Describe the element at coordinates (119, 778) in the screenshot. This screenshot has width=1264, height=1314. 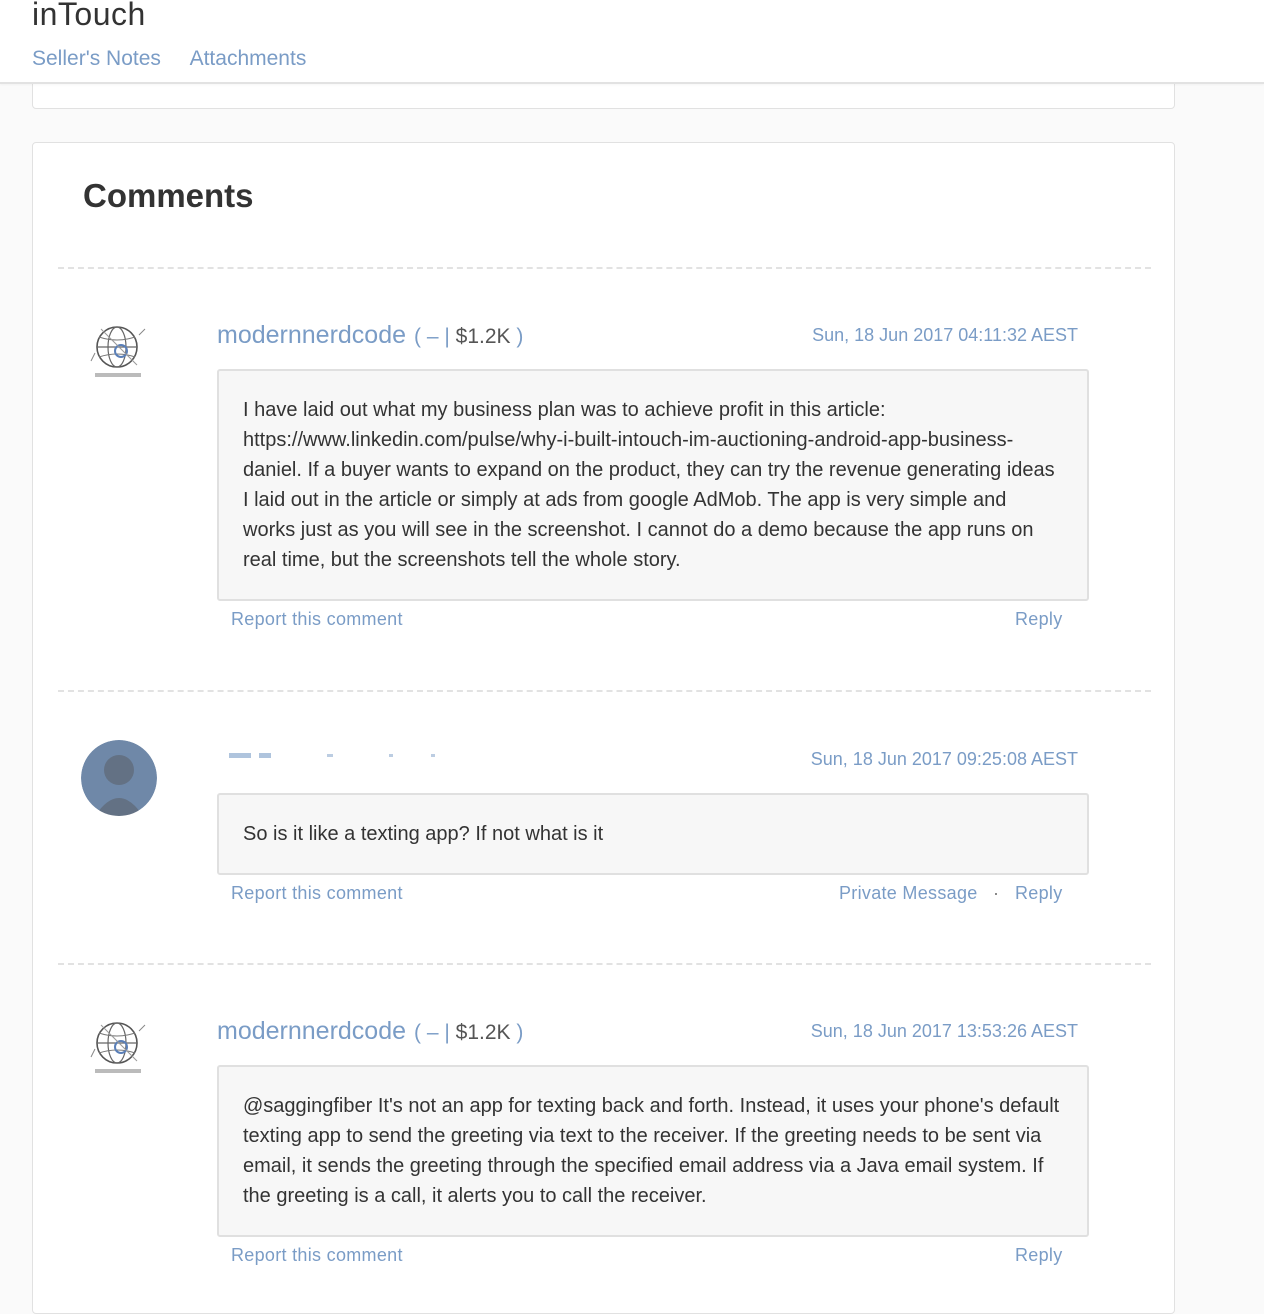
I see `default-user-avatar-icon` at that location.